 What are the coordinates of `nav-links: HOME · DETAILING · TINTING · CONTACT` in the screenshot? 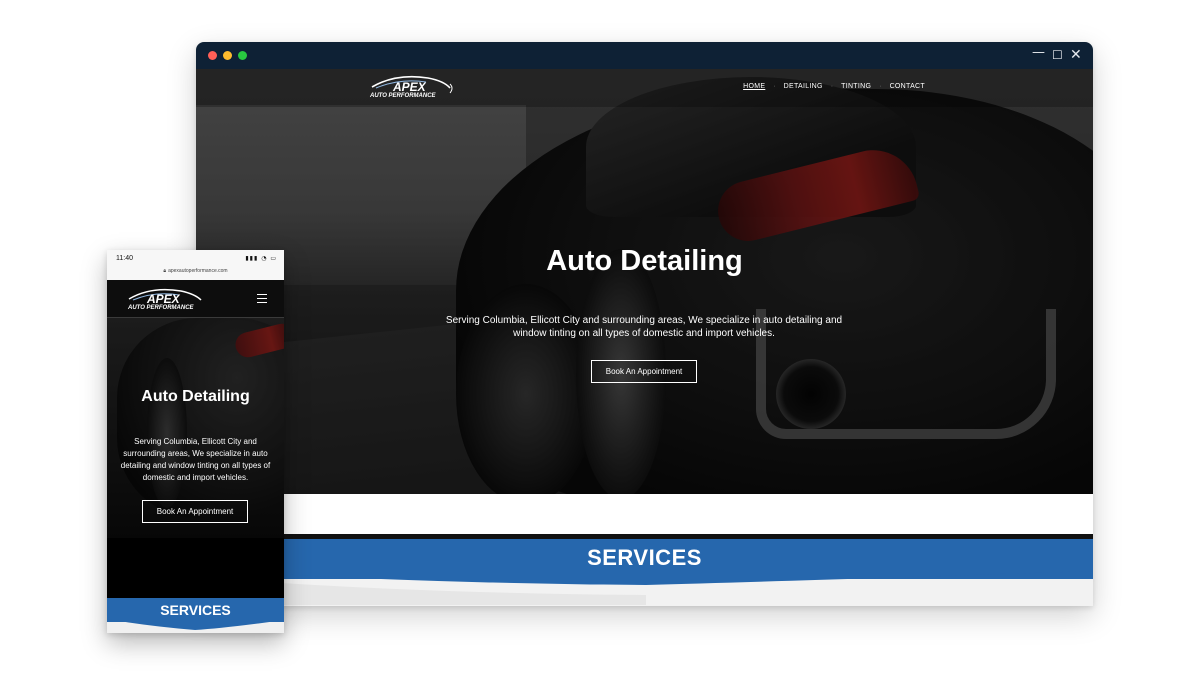 It's located at (834, 86).